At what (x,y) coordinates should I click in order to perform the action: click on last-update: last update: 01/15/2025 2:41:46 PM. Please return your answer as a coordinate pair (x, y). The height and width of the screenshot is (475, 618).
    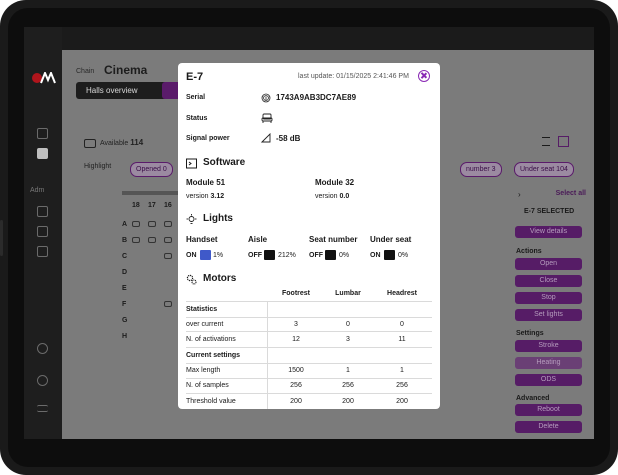
    Looking at the image, I should click on (353, 76).